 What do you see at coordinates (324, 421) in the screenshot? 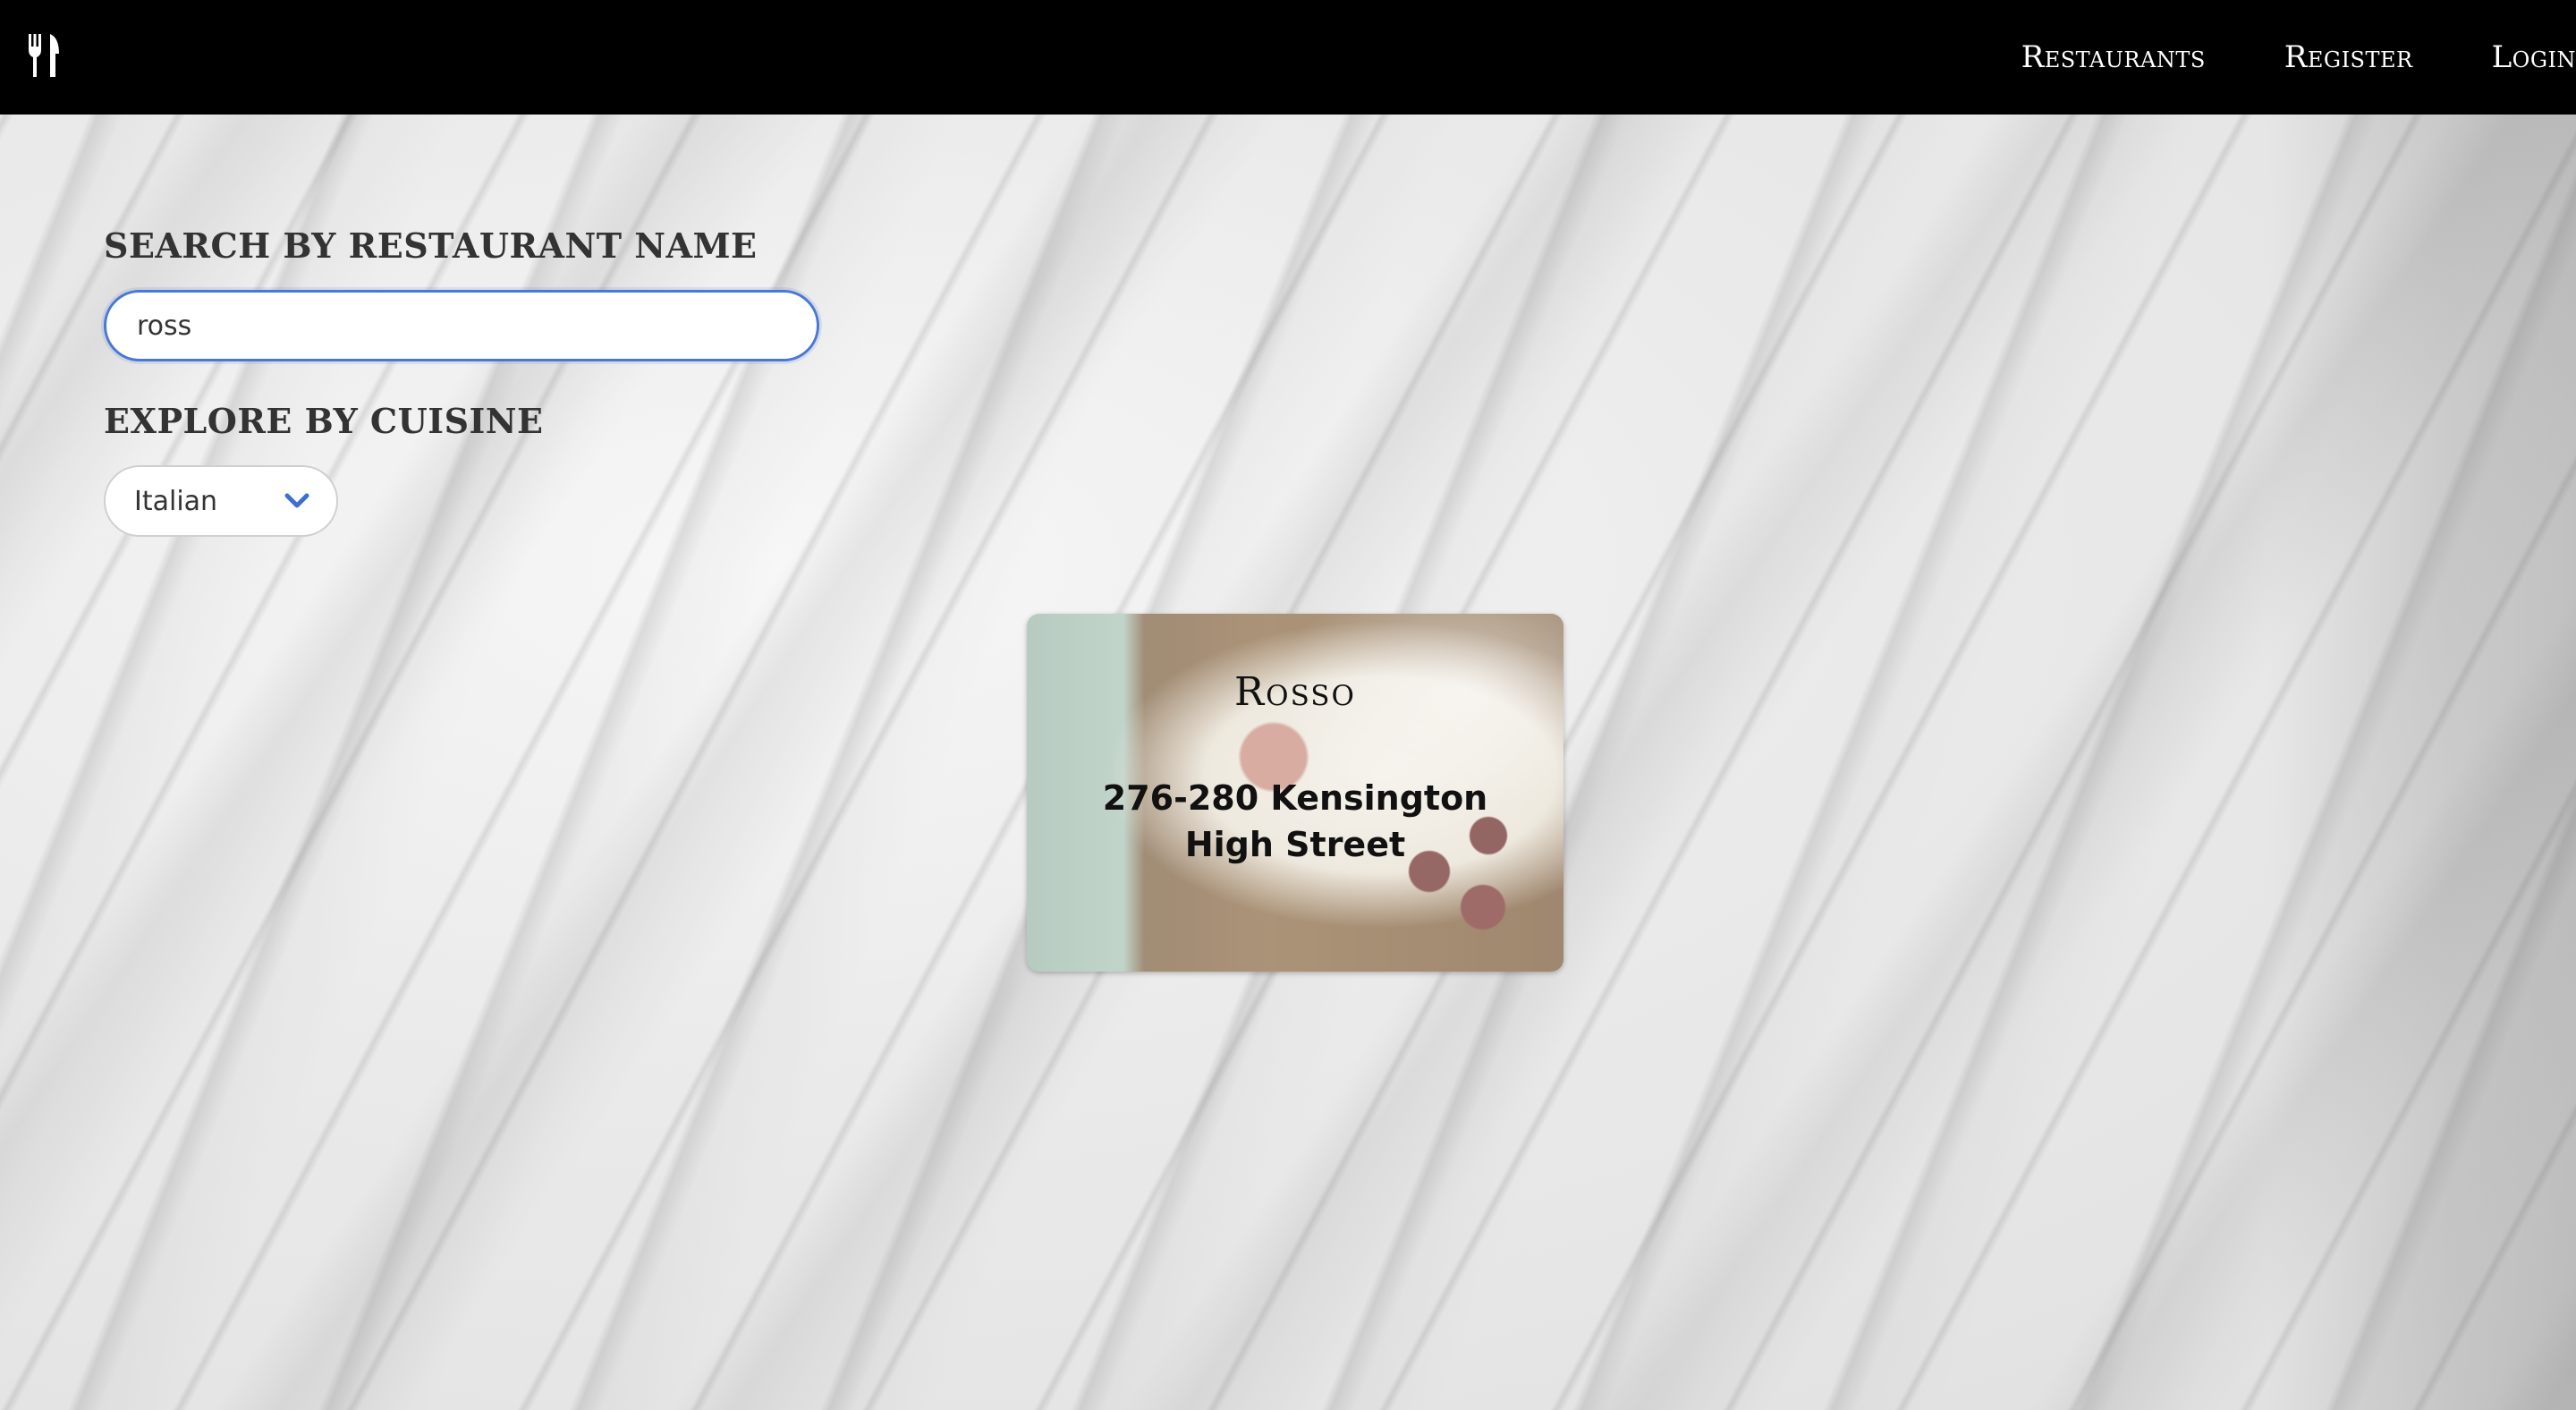
I see `cuisine-label: EXPLORE BY CUISINE` at bounding box center [324, 421].